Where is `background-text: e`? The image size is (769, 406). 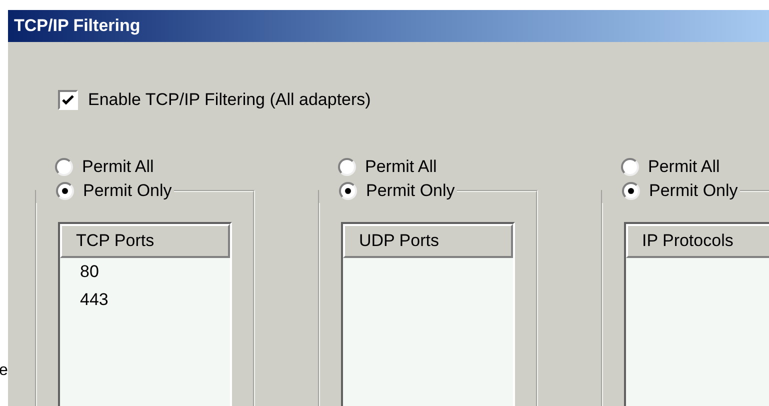
background-text: e is located at coordinates (4, 371).